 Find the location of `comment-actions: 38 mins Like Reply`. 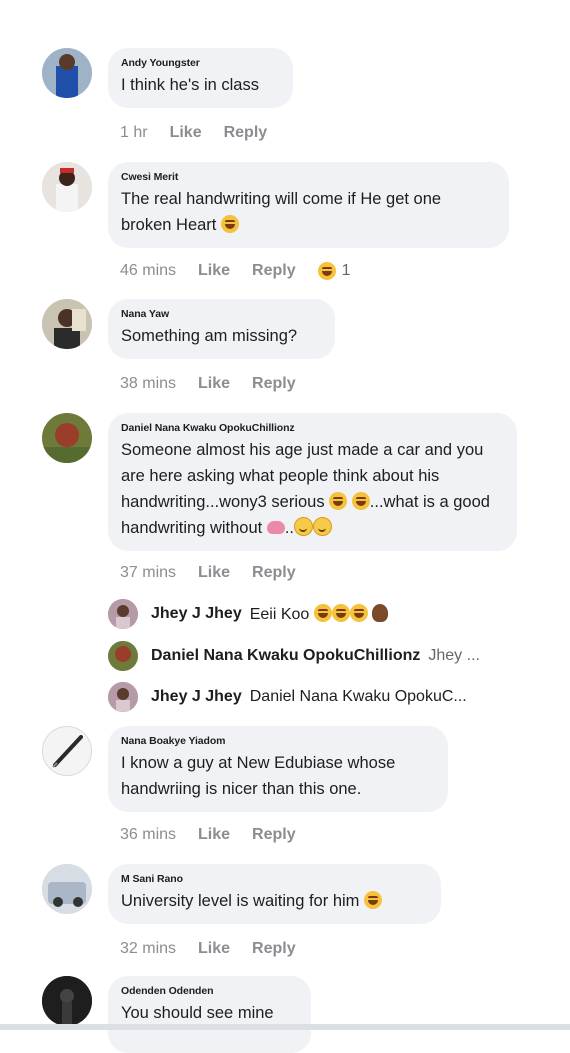

comment-actions: 38 mins Like Reply is located at coordinates (219, 384).